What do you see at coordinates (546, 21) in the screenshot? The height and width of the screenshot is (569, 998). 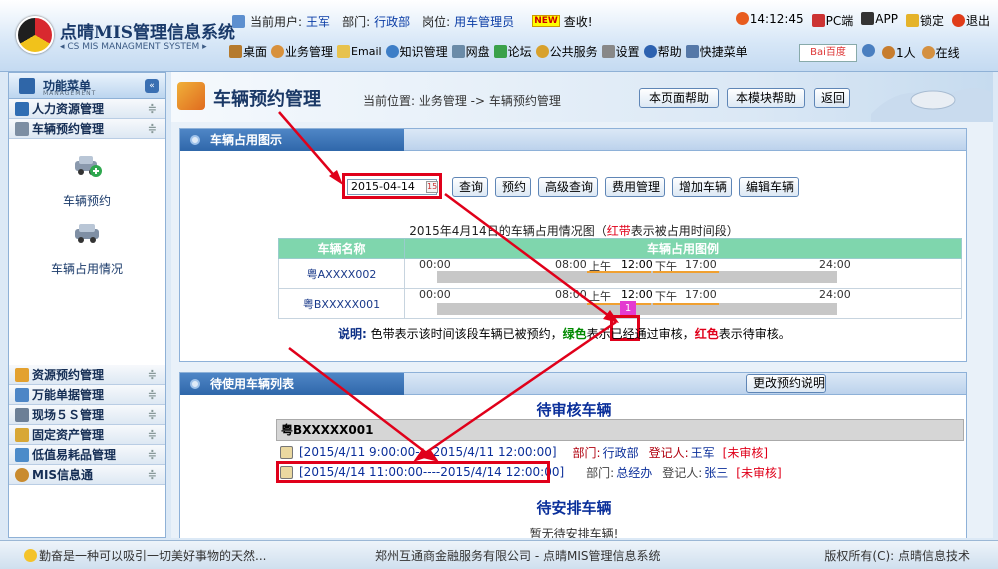 I see `new-badge: NEW` at bounding box center [546, 21].